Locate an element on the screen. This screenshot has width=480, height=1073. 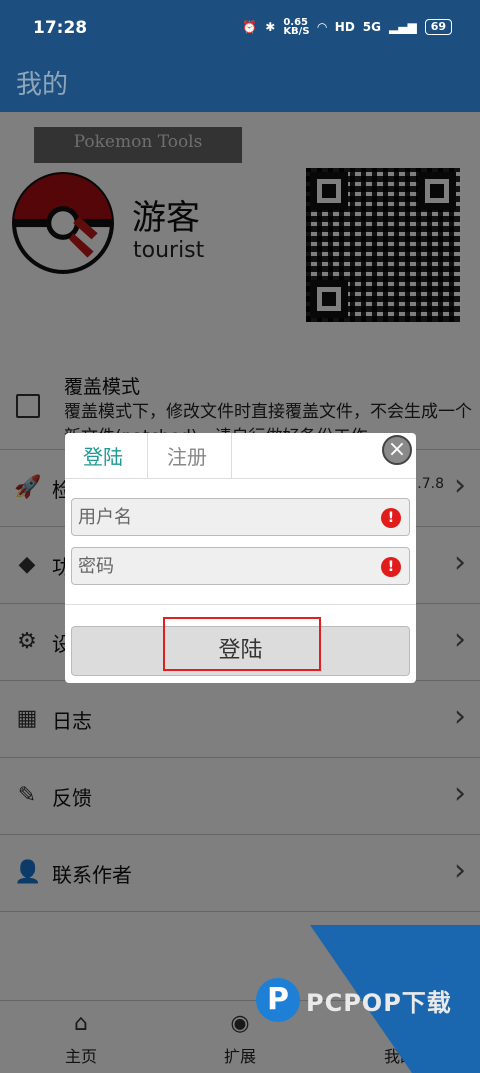
page-title: 我的 is located at coordinates (42, 85).